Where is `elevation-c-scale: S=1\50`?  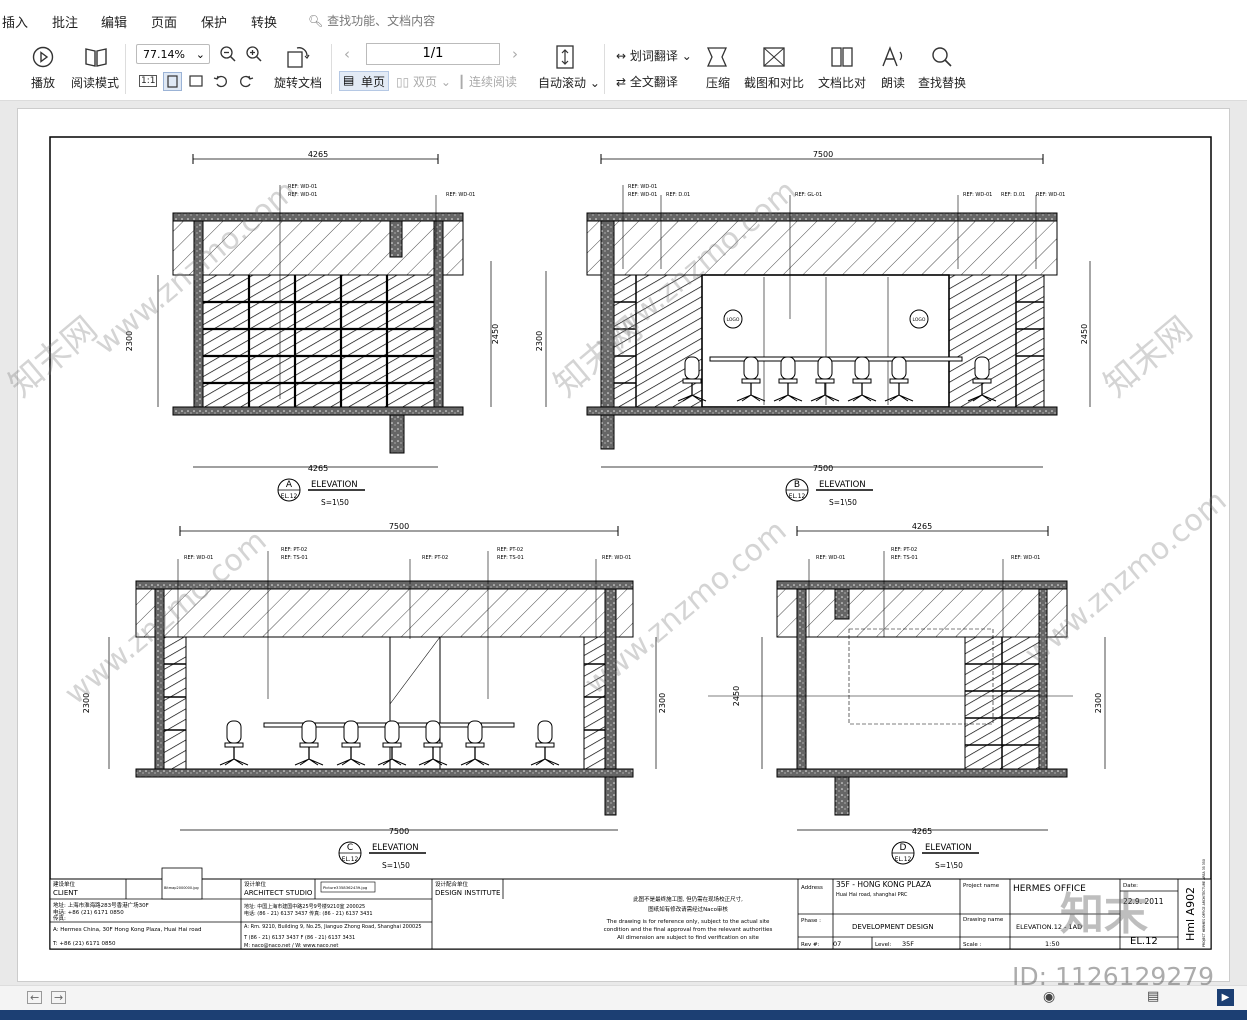 elevation-c-scale: S=1\50 is located at coordinates (396, 865).